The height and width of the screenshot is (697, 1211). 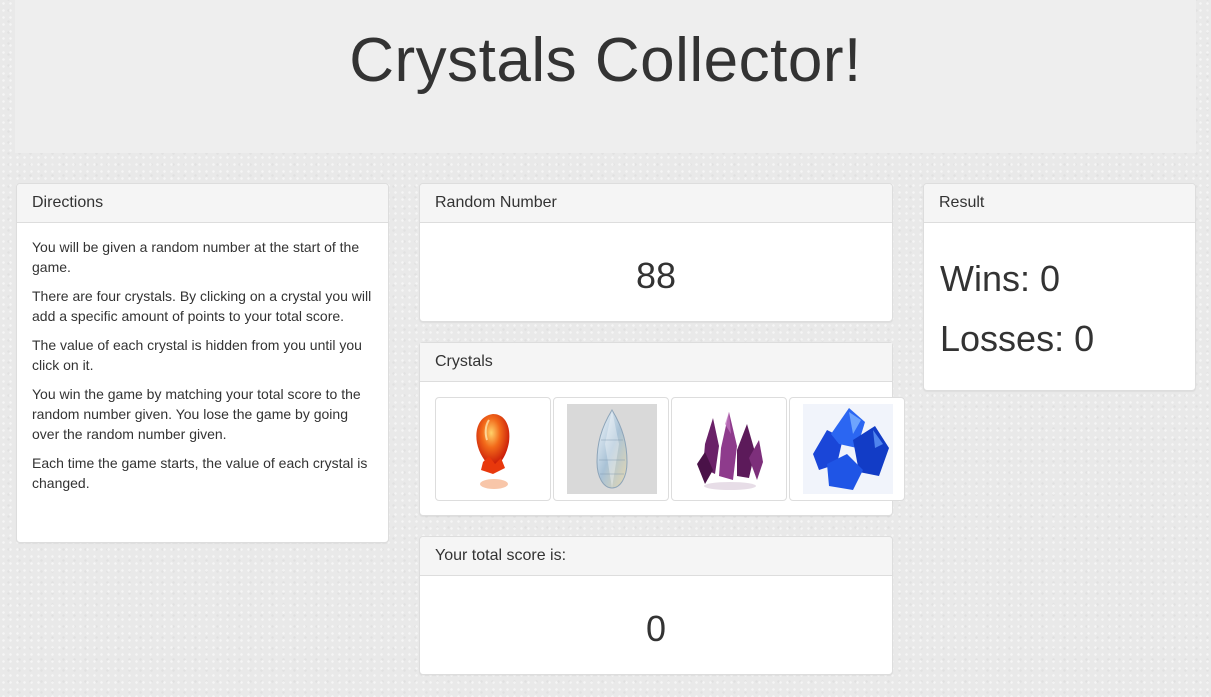 I want to click on losses-label: Losses:, so click(x=1002, y=338).